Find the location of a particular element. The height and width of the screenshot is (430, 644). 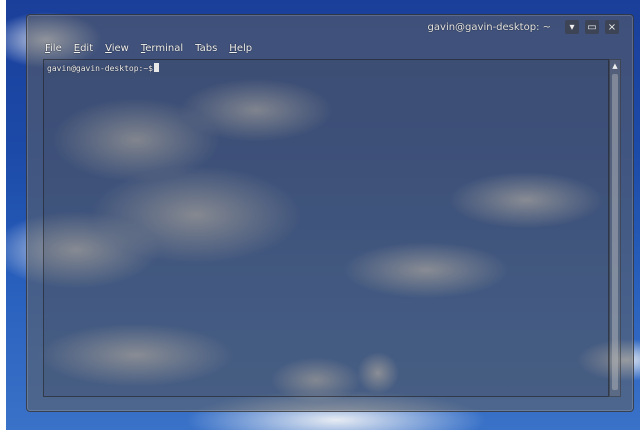

menubar: File Edit View Terminal Tabs Help is located at coordinates (148, 50).